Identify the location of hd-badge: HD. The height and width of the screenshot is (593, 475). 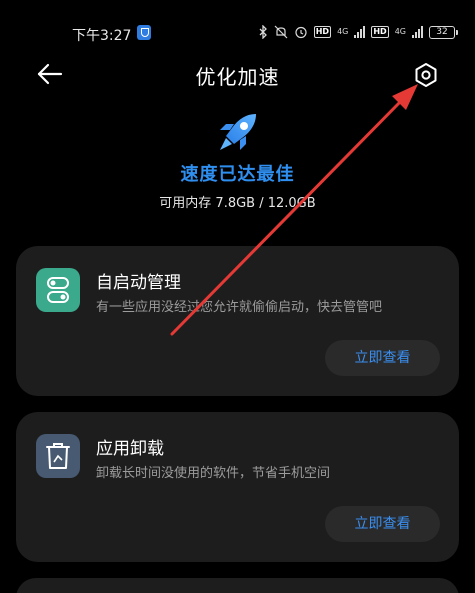
(322, 32).